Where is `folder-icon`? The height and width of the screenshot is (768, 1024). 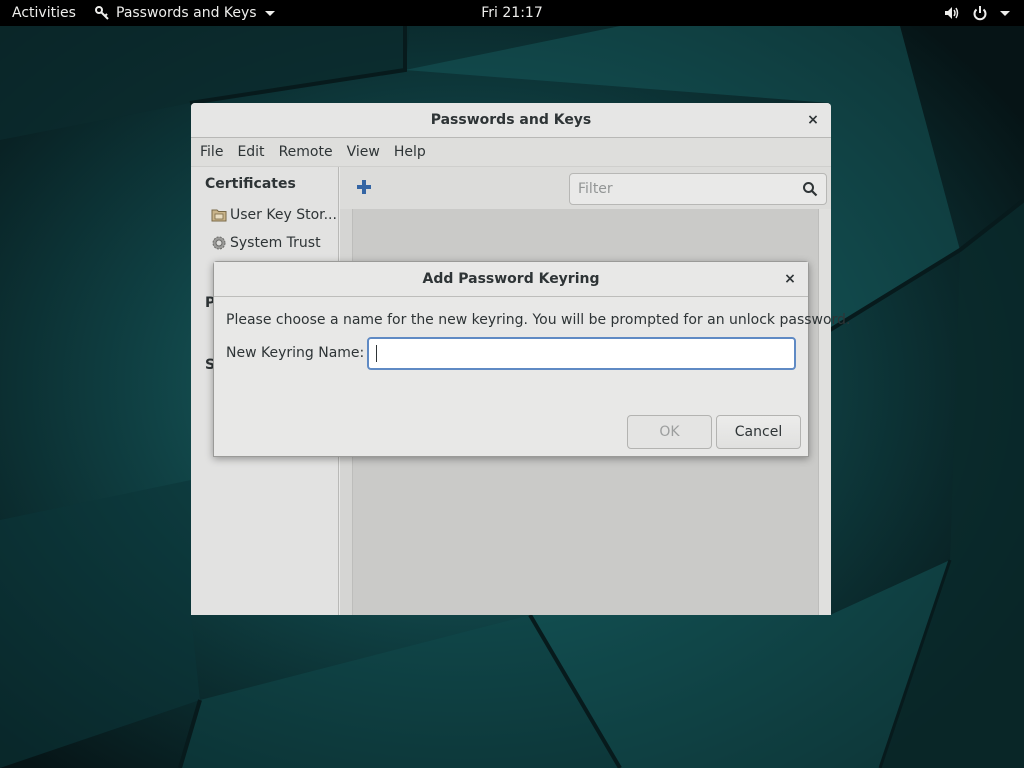 folder-icon is located at coordinates (219, 215).